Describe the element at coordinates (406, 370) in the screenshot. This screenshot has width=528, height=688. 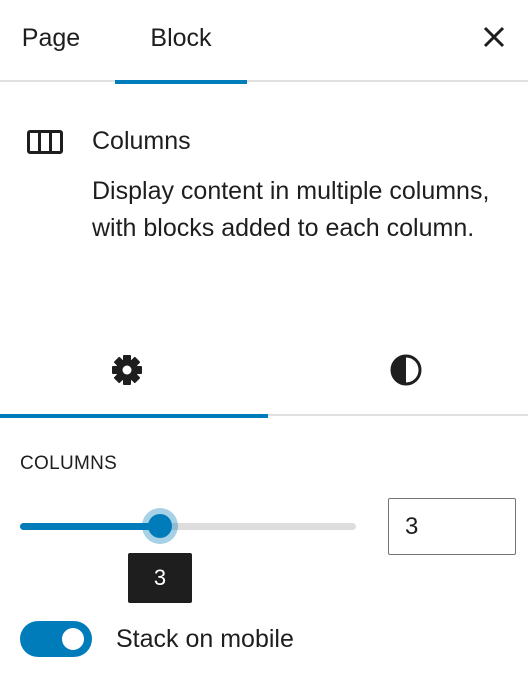
I see `contrast-icon` at that location.